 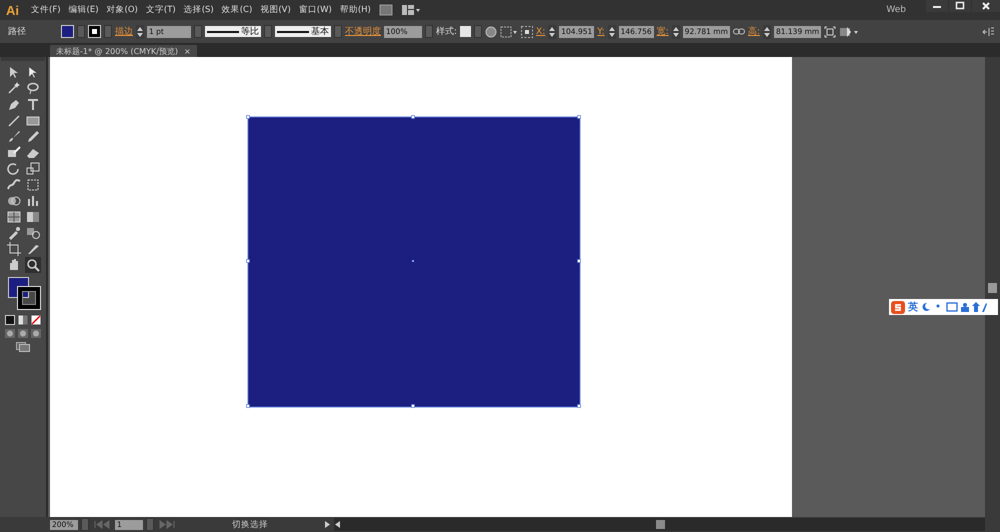 What do you see at coordinates (338, 524) in the screenshot?
I see `scroll-left-icon` at bounding box center [338, 524].